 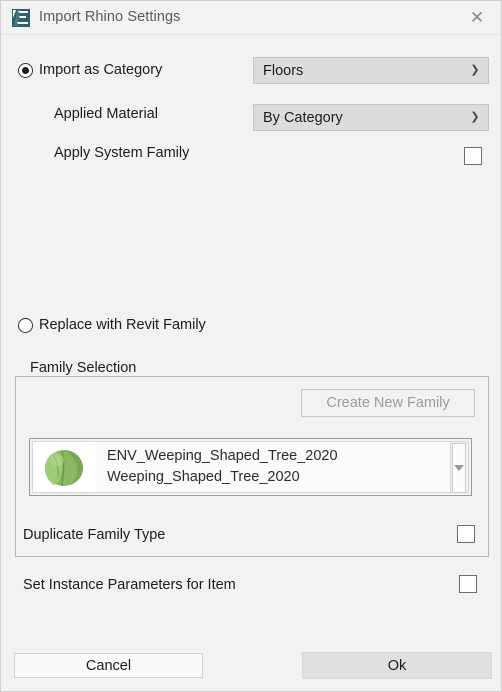 What do you see at coordinates (122, 153) in the screenshot?
I see `label-apply-system-family: Apply System Family` at bounding box center [122, 153].